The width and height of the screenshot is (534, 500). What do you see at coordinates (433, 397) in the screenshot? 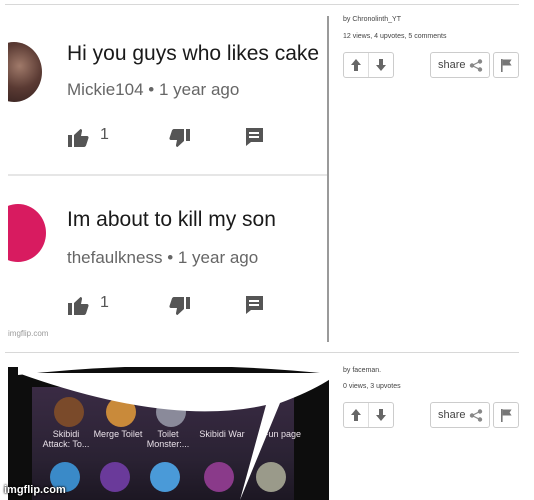
I see `post-meta-2: by faceman. 0 views, 3 upvotes share` at bounding box center [433, 397].